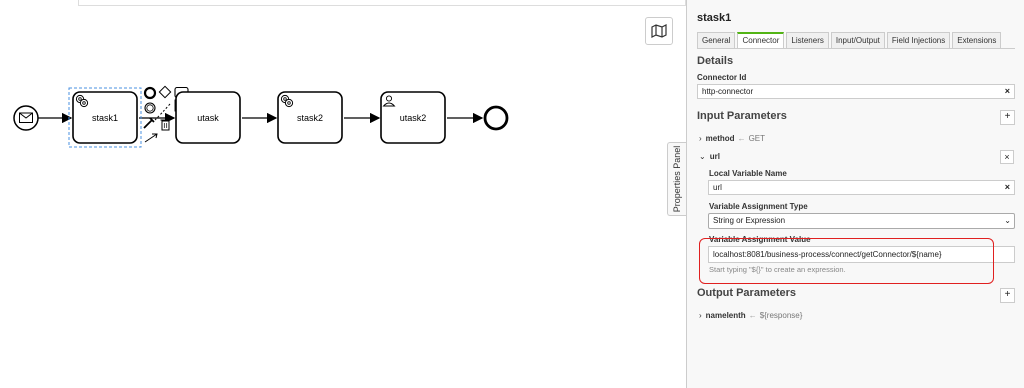 The width and height of the screenshot is (1024, 388). Describe the element at coordinates (846, 261) in the screenshot. I see `highlight-annotation` at that location.